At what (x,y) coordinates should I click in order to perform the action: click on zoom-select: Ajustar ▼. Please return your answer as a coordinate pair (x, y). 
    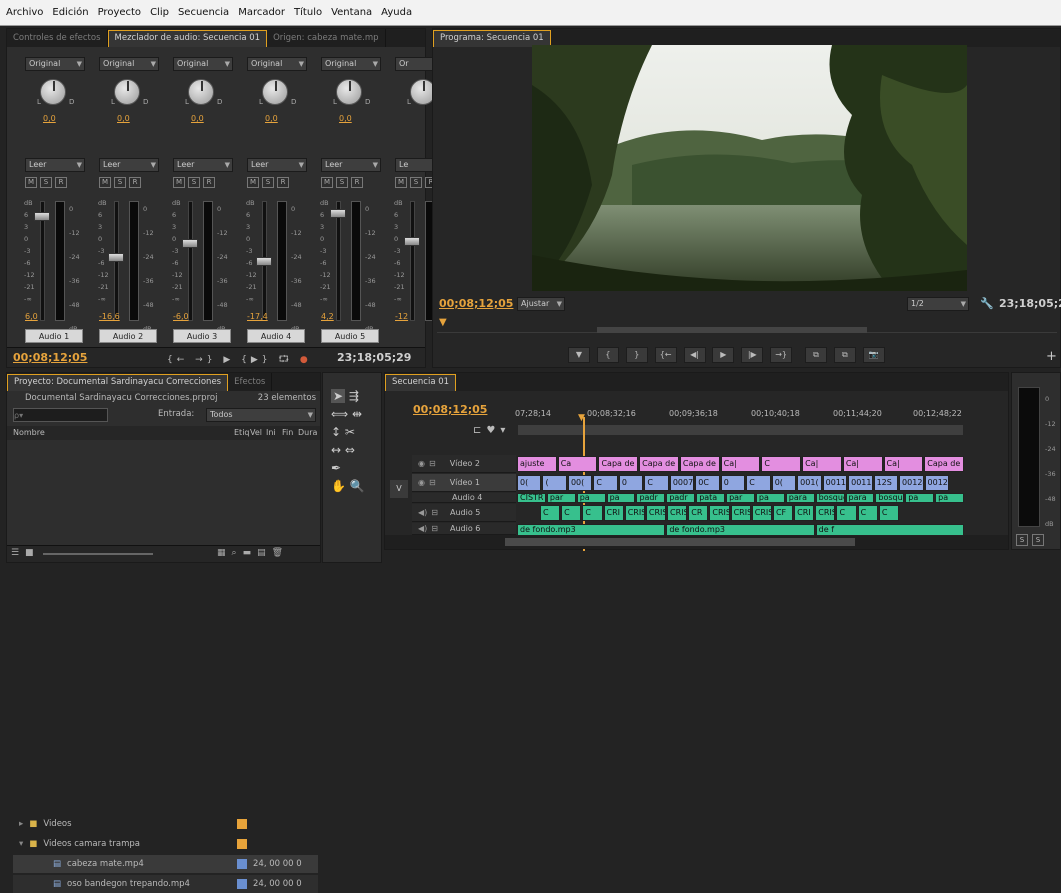
    Looking at the image, I should click on (541, 304).